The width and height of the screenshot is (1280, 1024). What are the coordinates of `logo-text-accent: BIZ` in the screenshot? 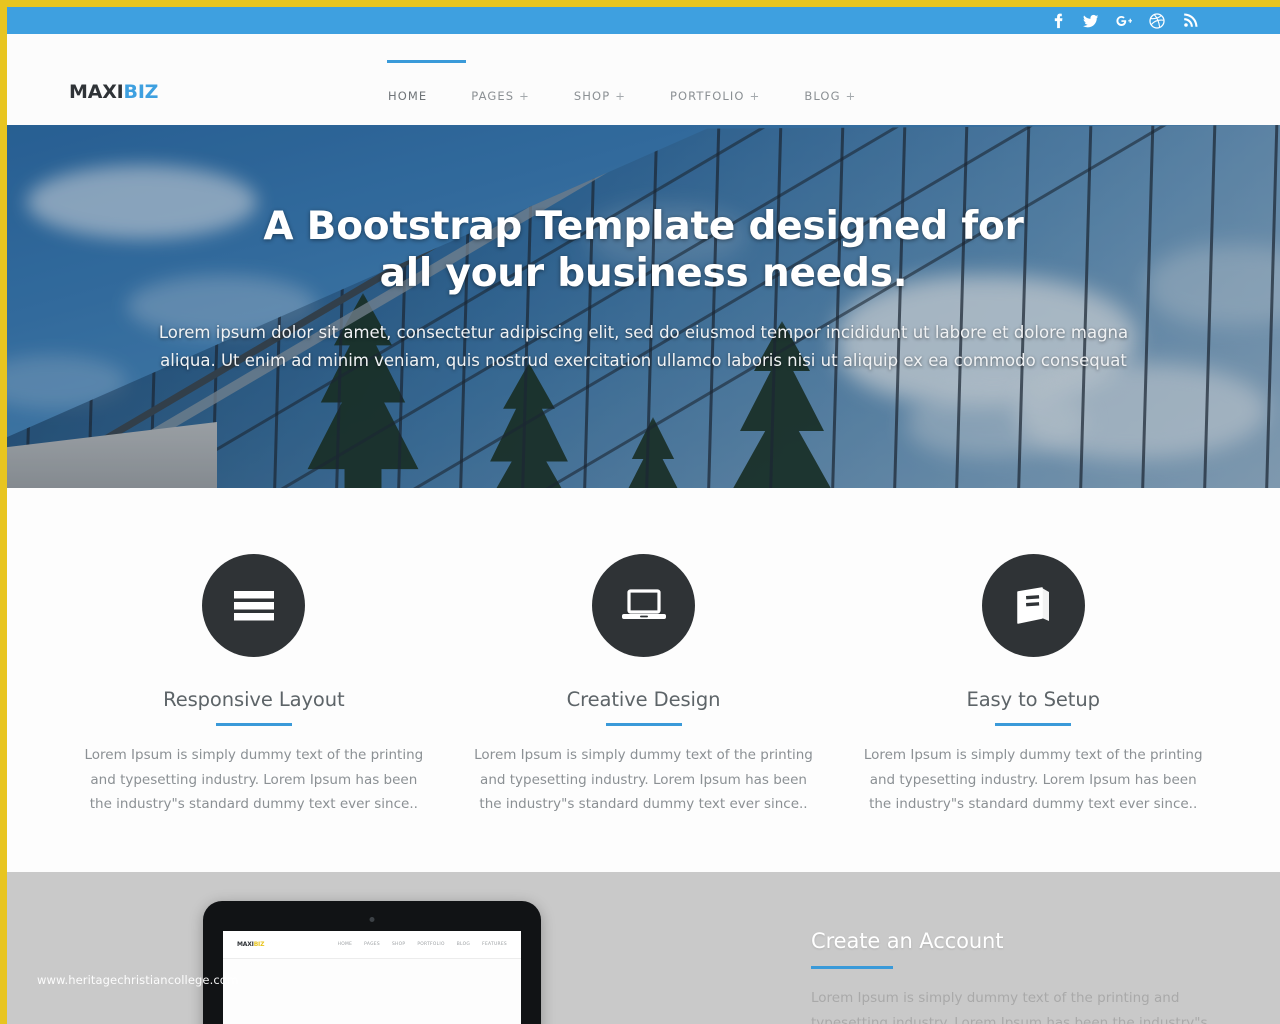 It's located at (141, 92).